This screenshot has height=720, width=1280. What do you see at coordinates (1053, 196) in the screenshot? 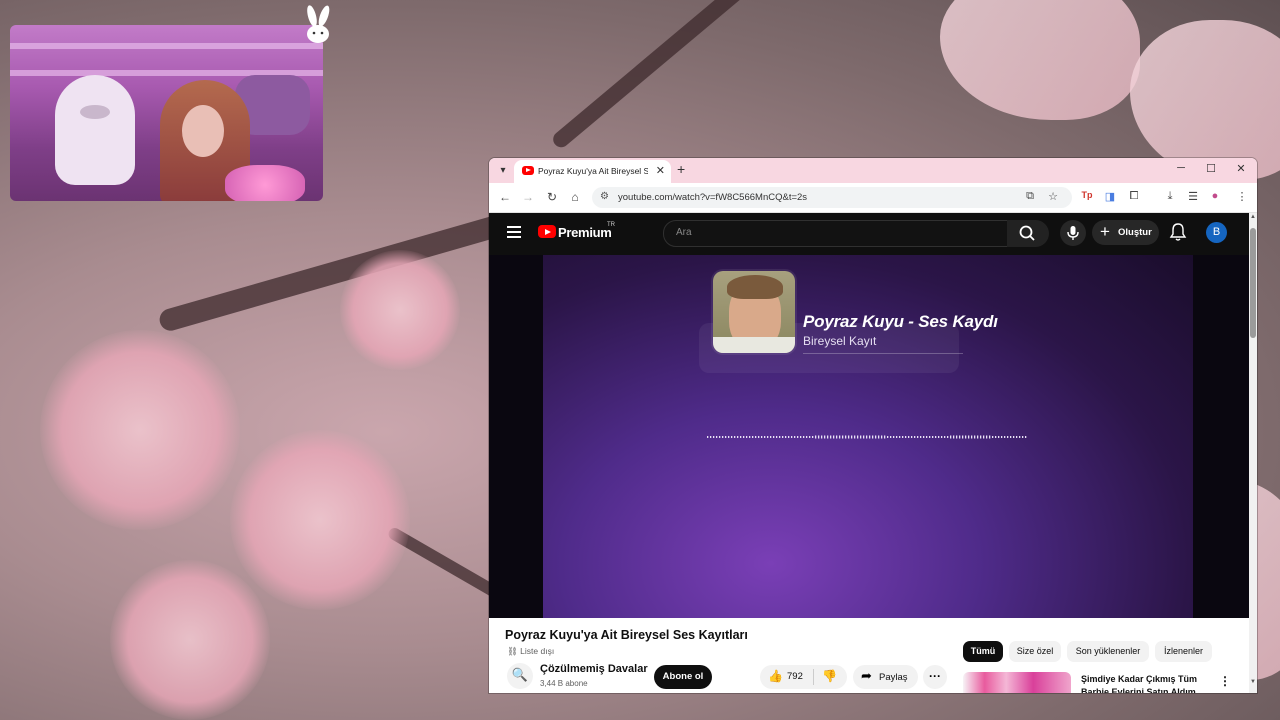
I see `bookmark-star-icon: ☆` at bounding box center [1053, 196].